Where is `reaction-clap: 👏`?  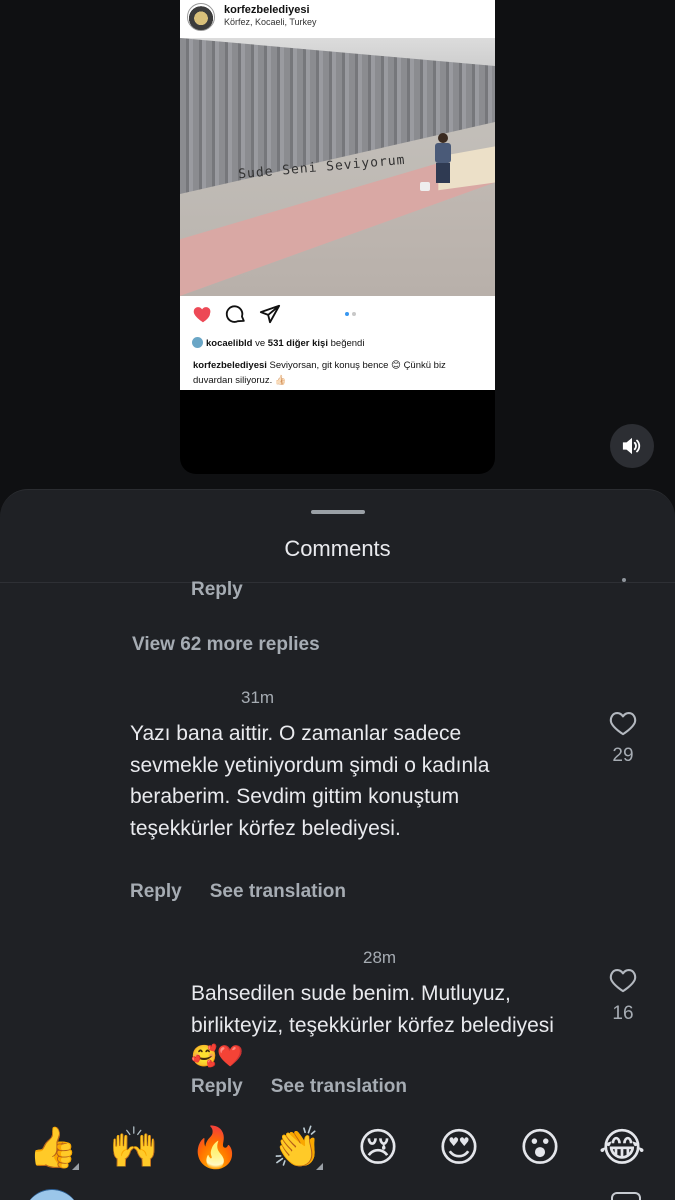 reaction-clap: 👏 is located at coordinates (297, 1148).